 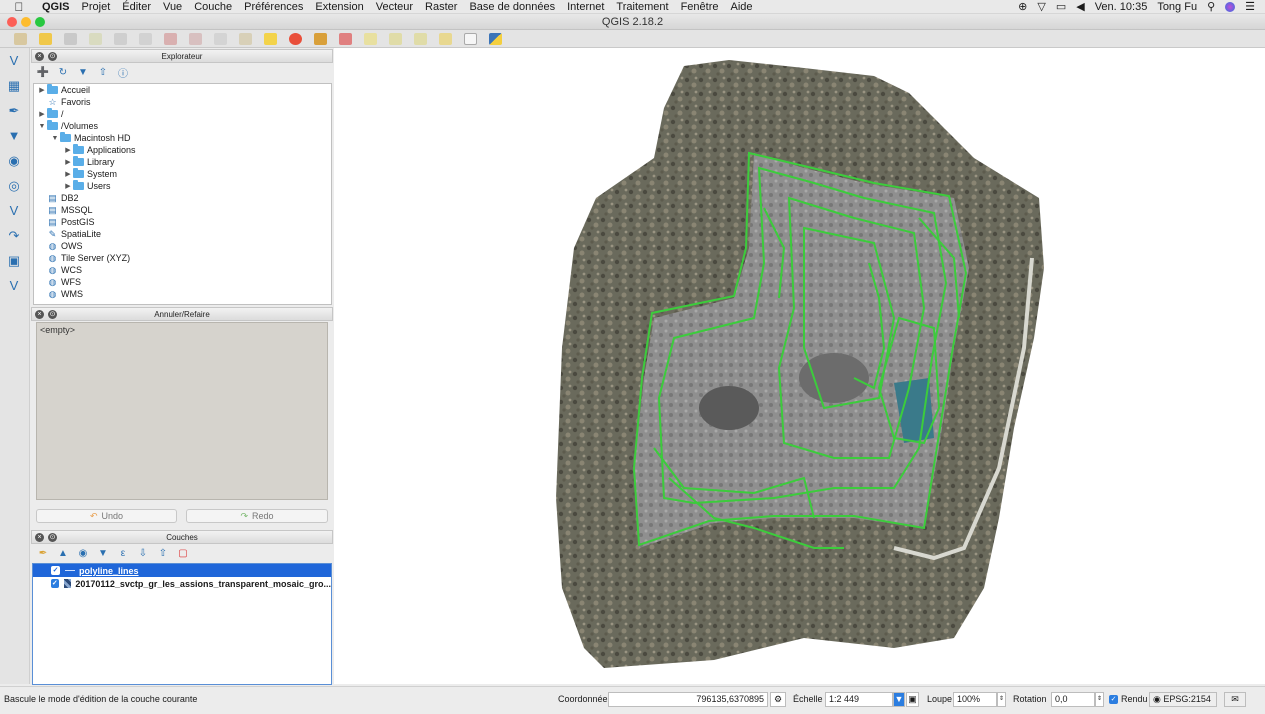 What do you see at coordinates (83, 553) in the screenshot?
I see `manage-visibility-icon: ◉` at bounding box center [83, 553].